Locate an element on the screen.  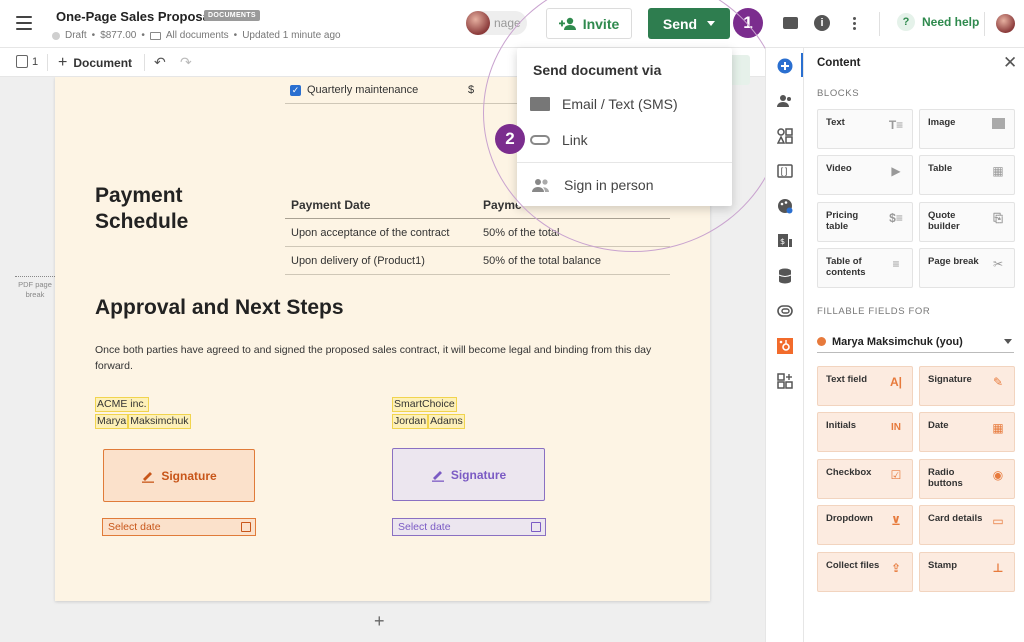
pen-icon is located at coordinates (148, 477).